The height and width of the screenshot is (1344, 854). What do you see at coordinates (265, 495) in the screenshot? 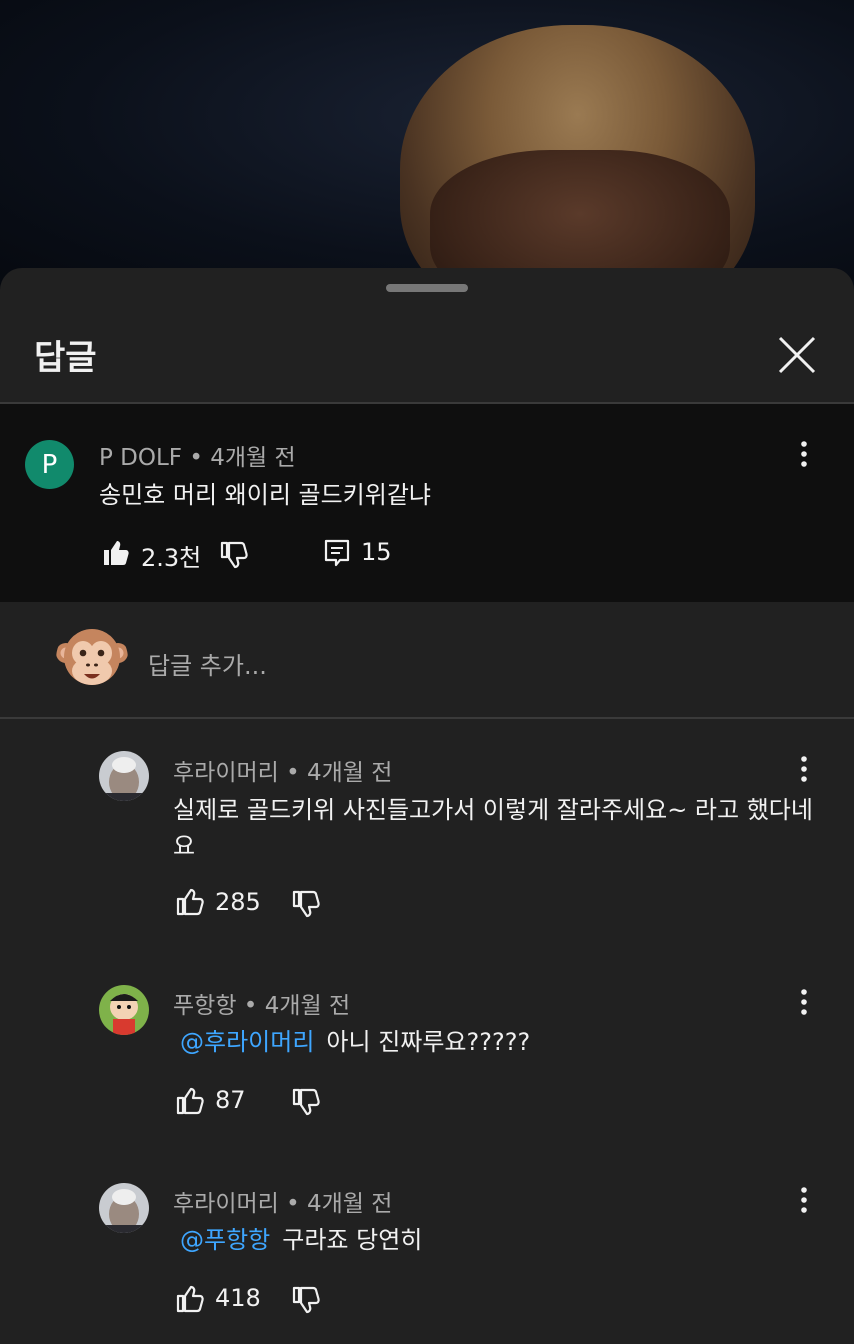
I see `comment-text: 송민호 머리 왜이리 골드키위같냐` at bounding box center [265, 495].